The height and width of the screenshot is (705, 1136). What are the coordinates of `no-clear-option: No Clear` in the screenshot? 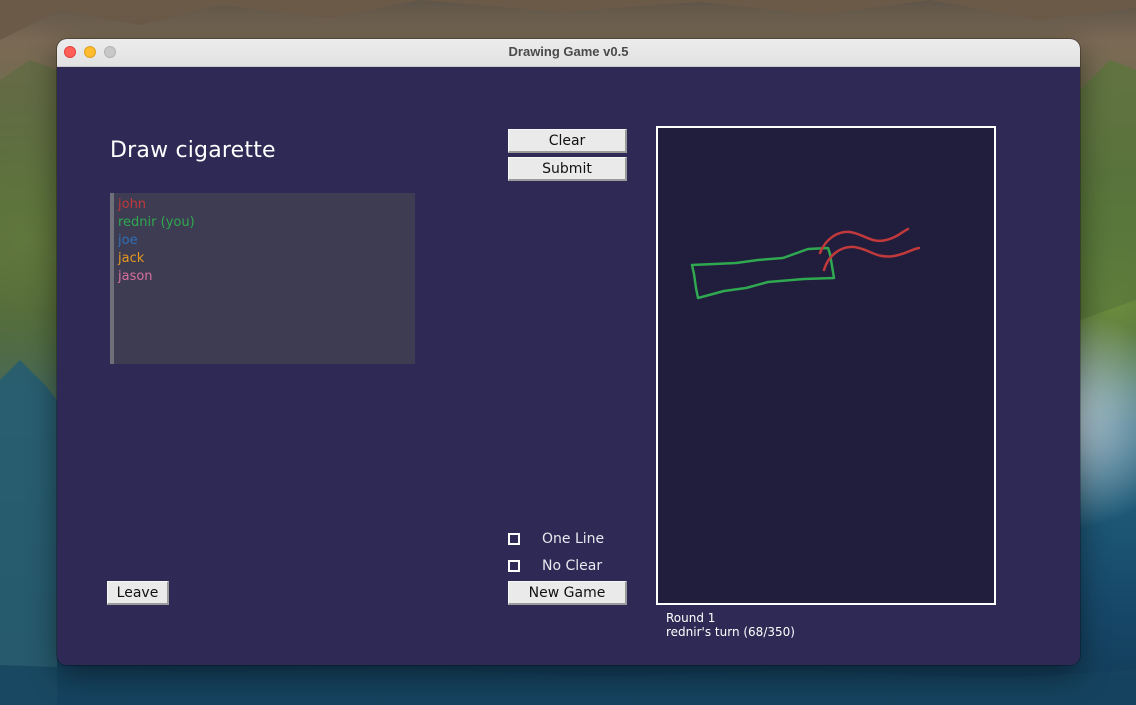 It's located at (555, 566).